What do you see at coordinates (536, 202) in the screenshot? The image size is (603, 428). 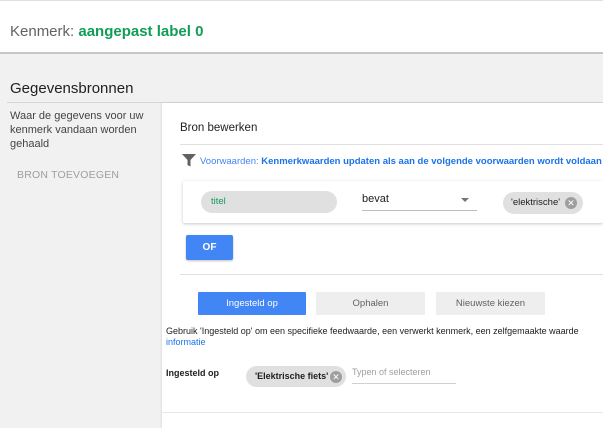 I see `value-chip-label: 'elektrische'` at bounding box center [536, 202].